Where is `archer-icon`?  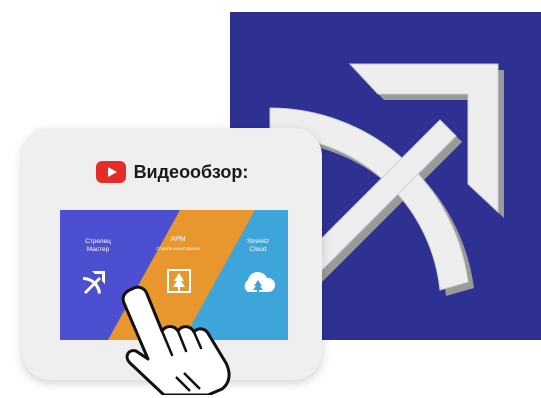
archer-icon is located at coordinates (94, 282).